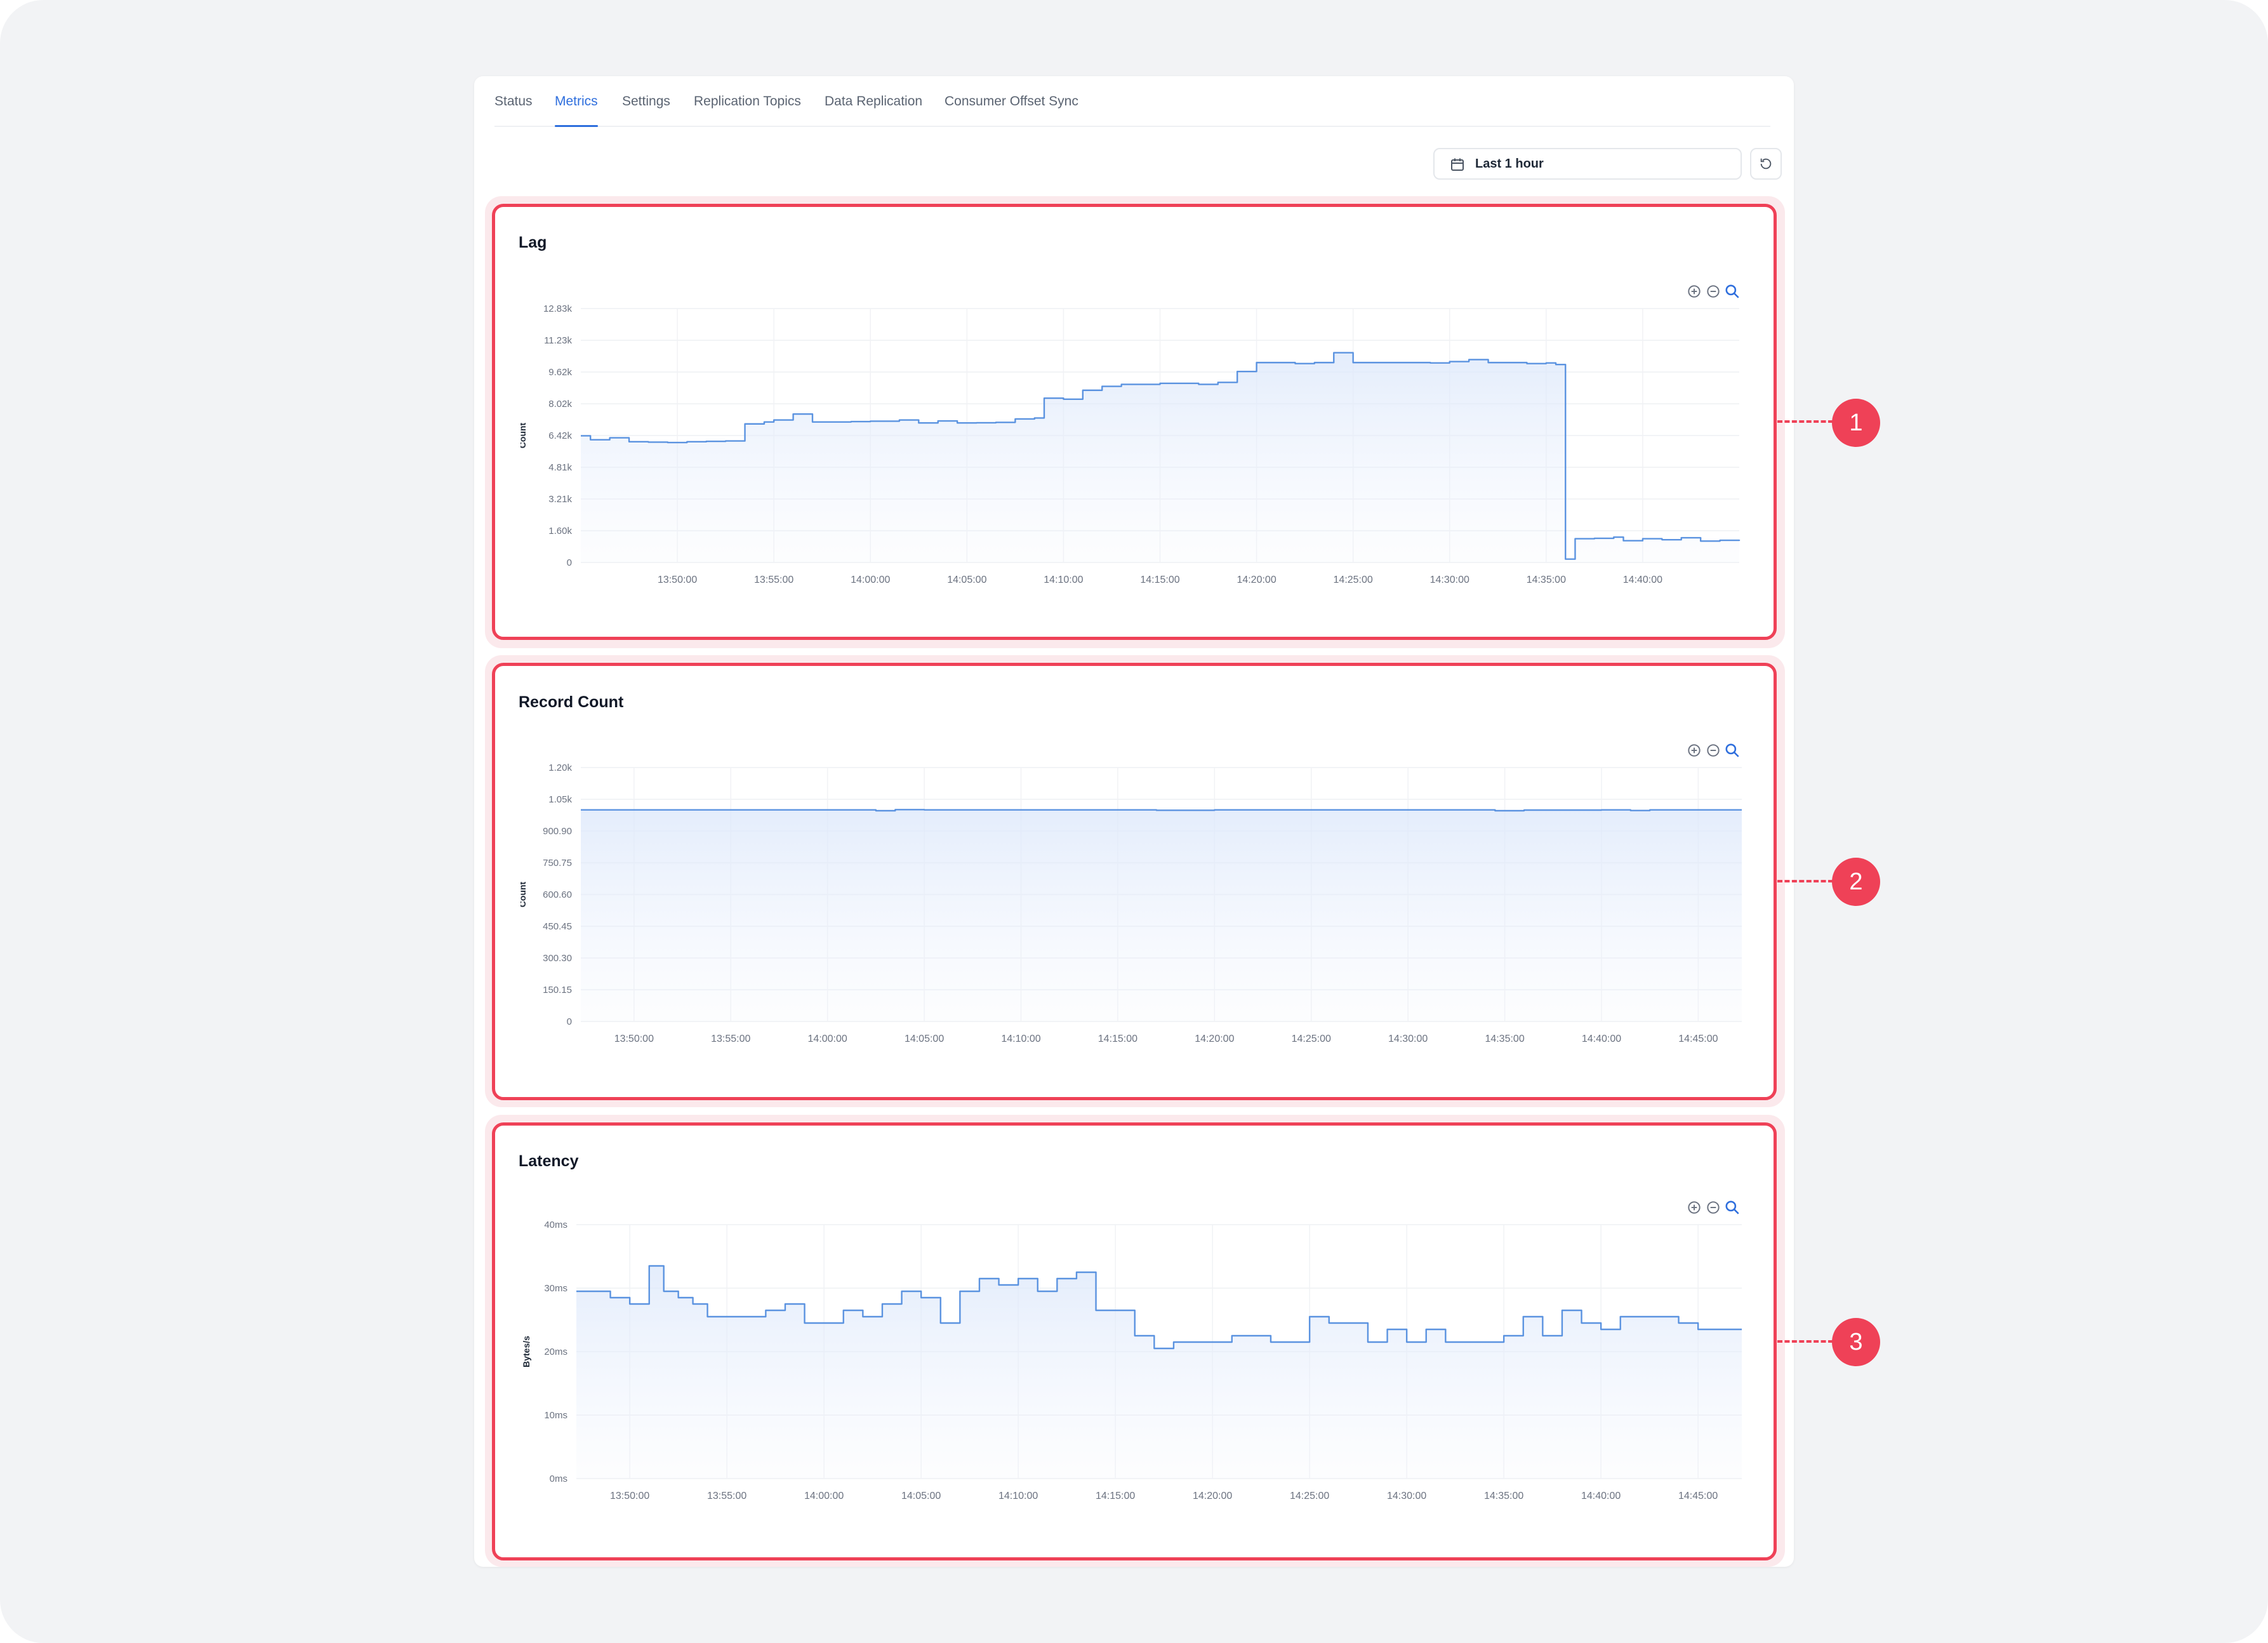 The width and height of the screenshot is (2268, 1643). What do you see at coordinates (557, 863) in the screenshot?
I see `y-tick-label: 750.75` at bounding box center [557, 863].